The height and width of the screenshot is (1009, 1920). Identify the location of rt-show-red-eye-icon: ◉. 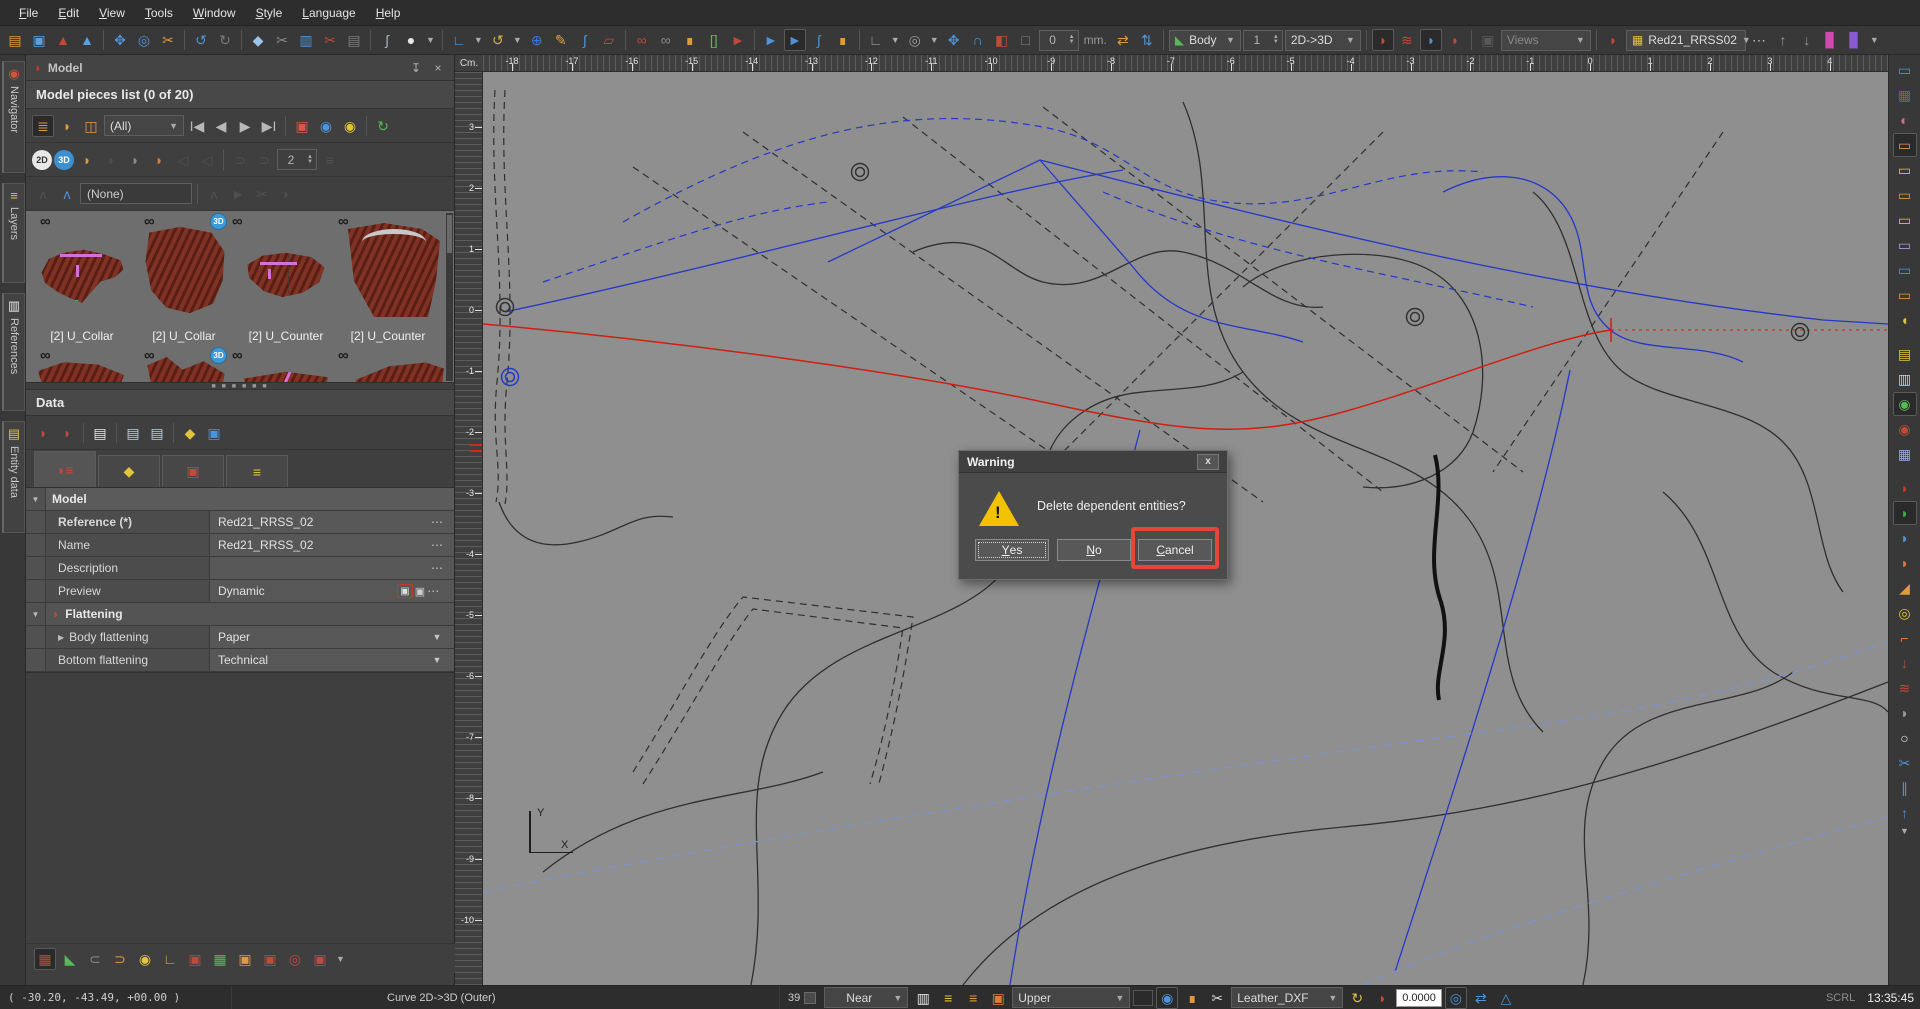
(1905, 429).